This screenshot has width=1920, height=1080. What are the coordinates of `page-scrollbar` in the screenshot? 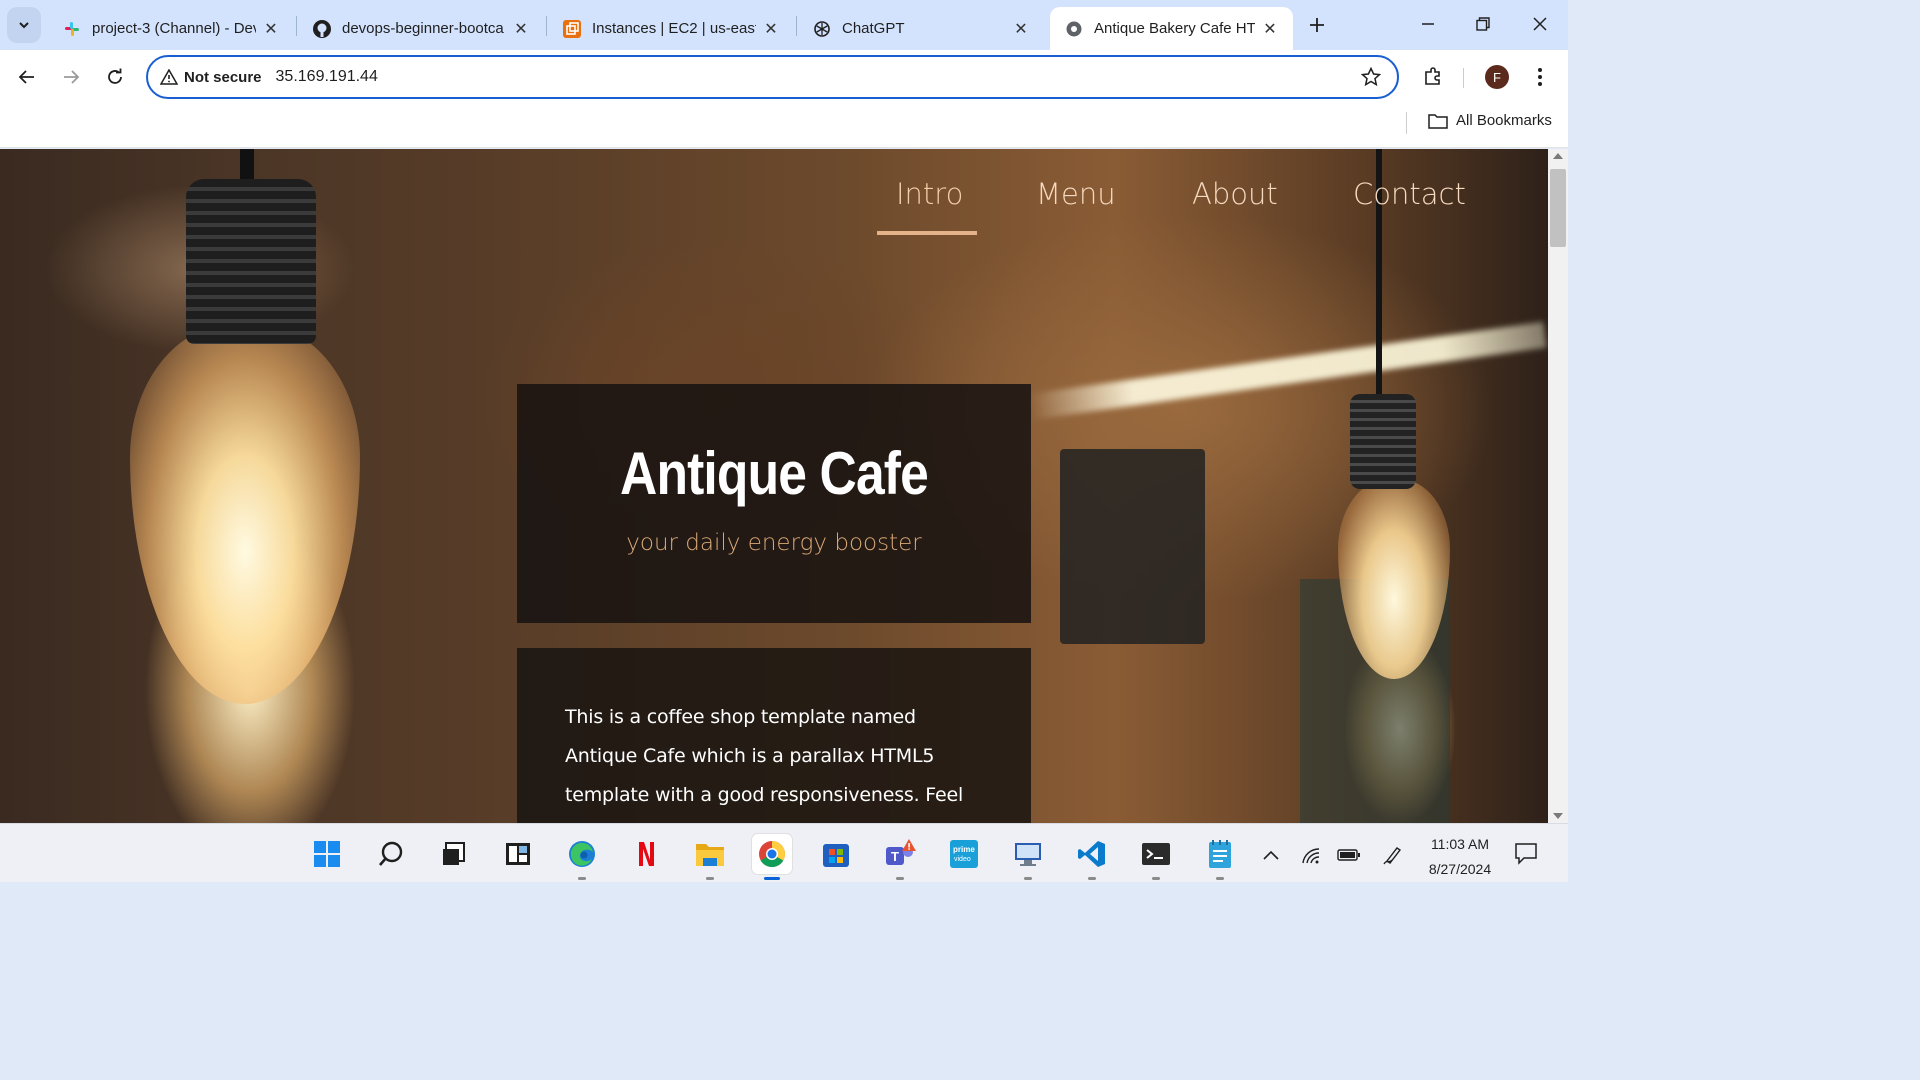 It's located at (1558, 486).